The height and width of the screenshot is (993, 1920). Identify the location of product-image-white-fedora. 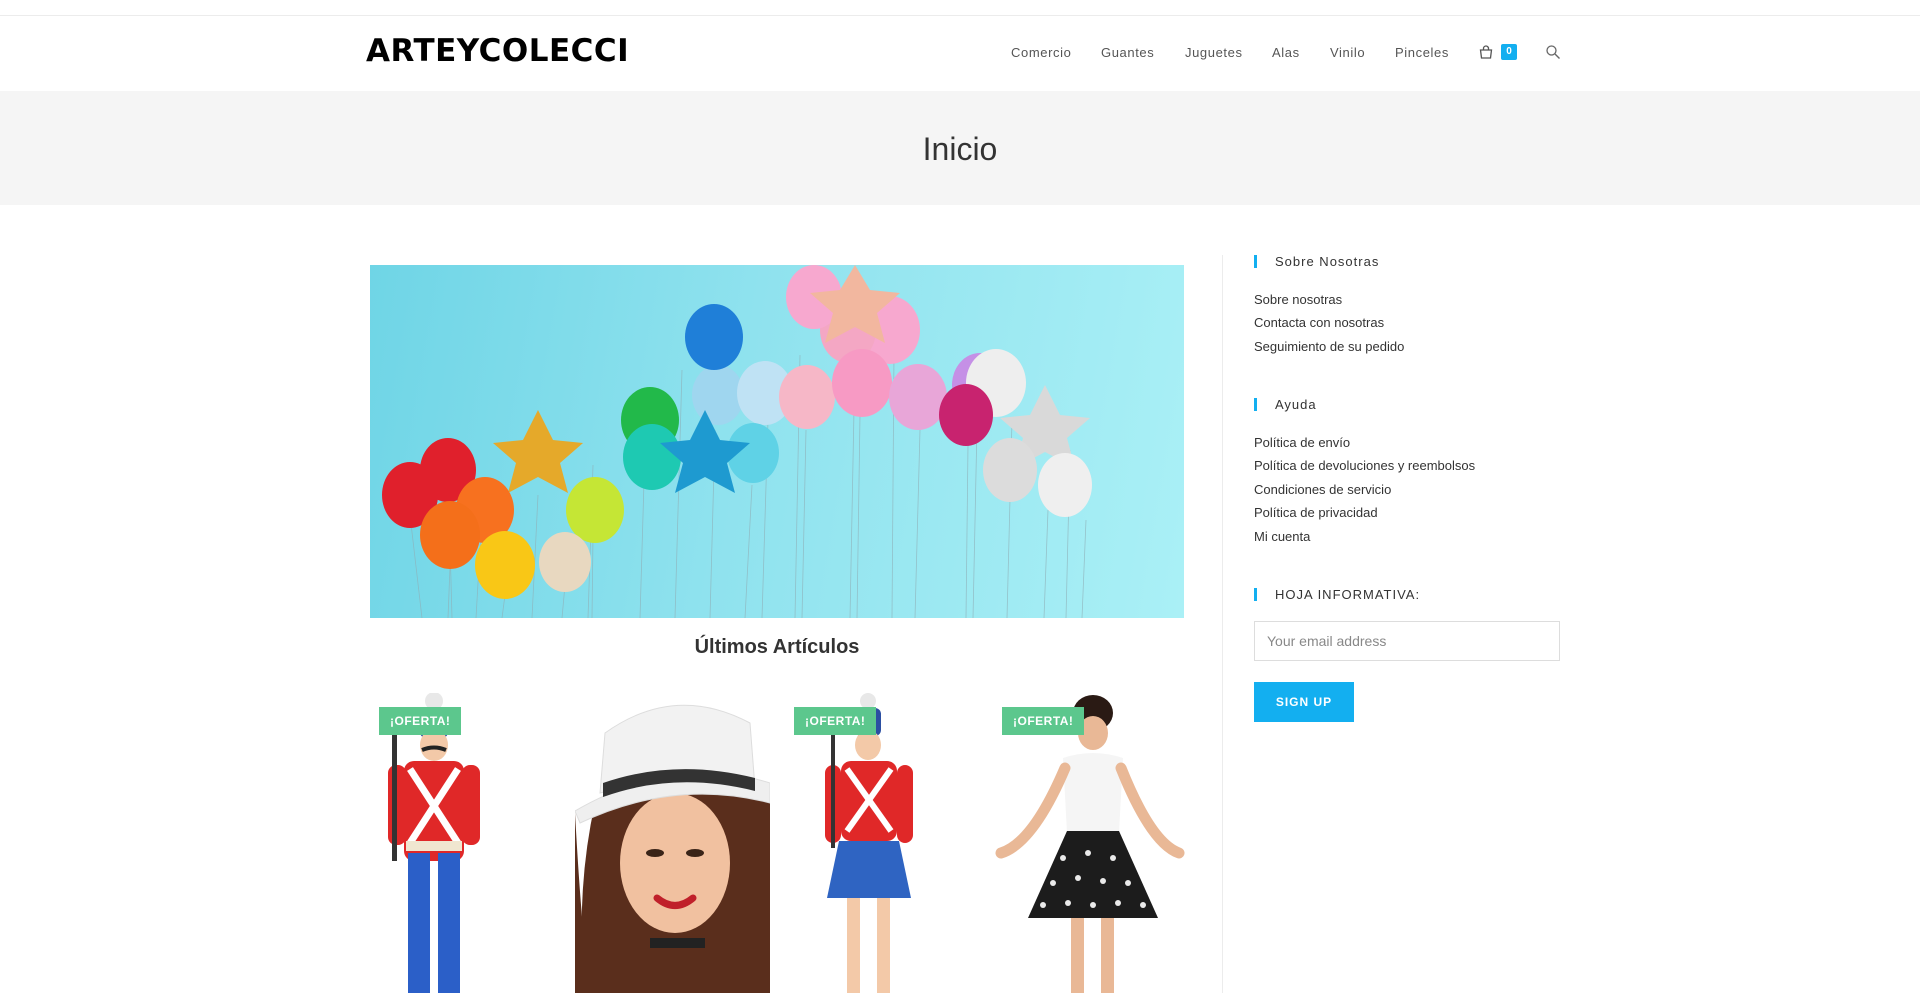
(672, 843).